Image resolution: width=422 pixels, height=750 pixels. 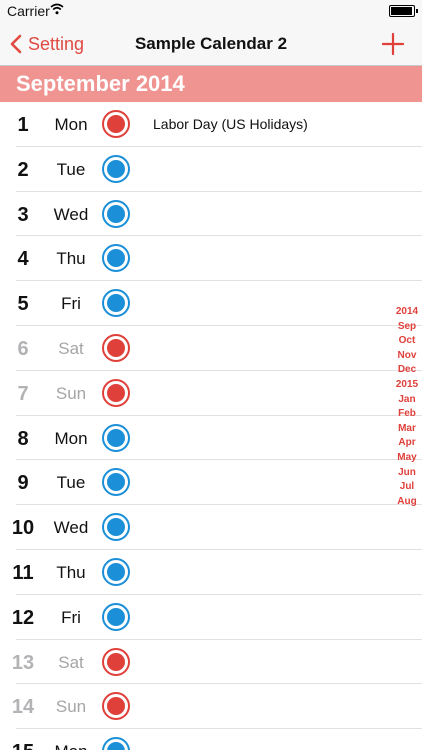 What do you see at coordinates (211, 706) in the screenshot?
I see `day-row: 14 Sun` at bounding box center [211, 706].